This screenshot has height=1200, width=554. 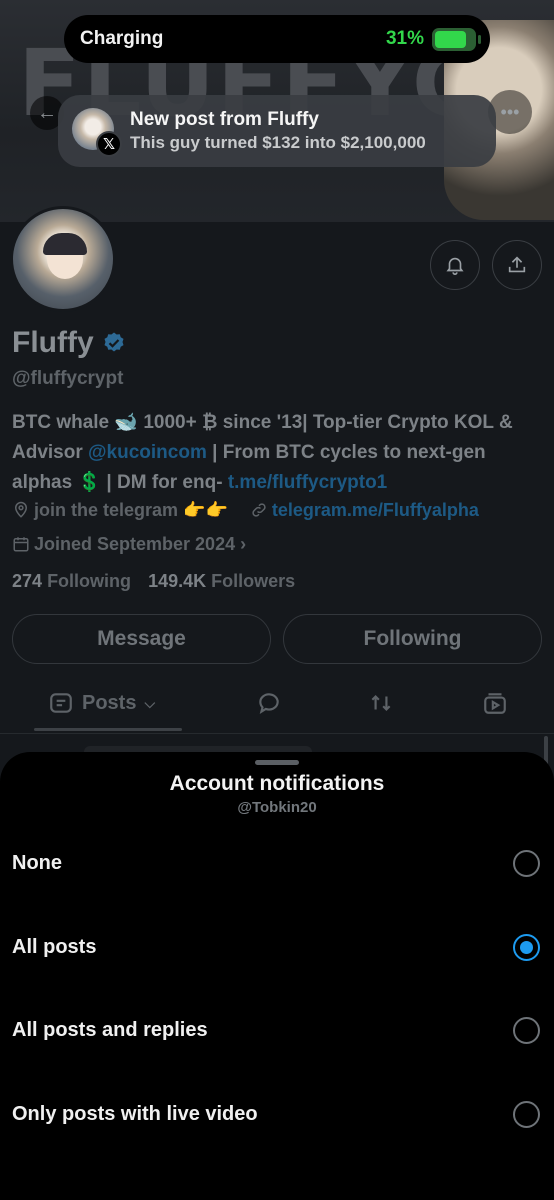 I want to click on sheet-grabber, so click(x=277, y=762).